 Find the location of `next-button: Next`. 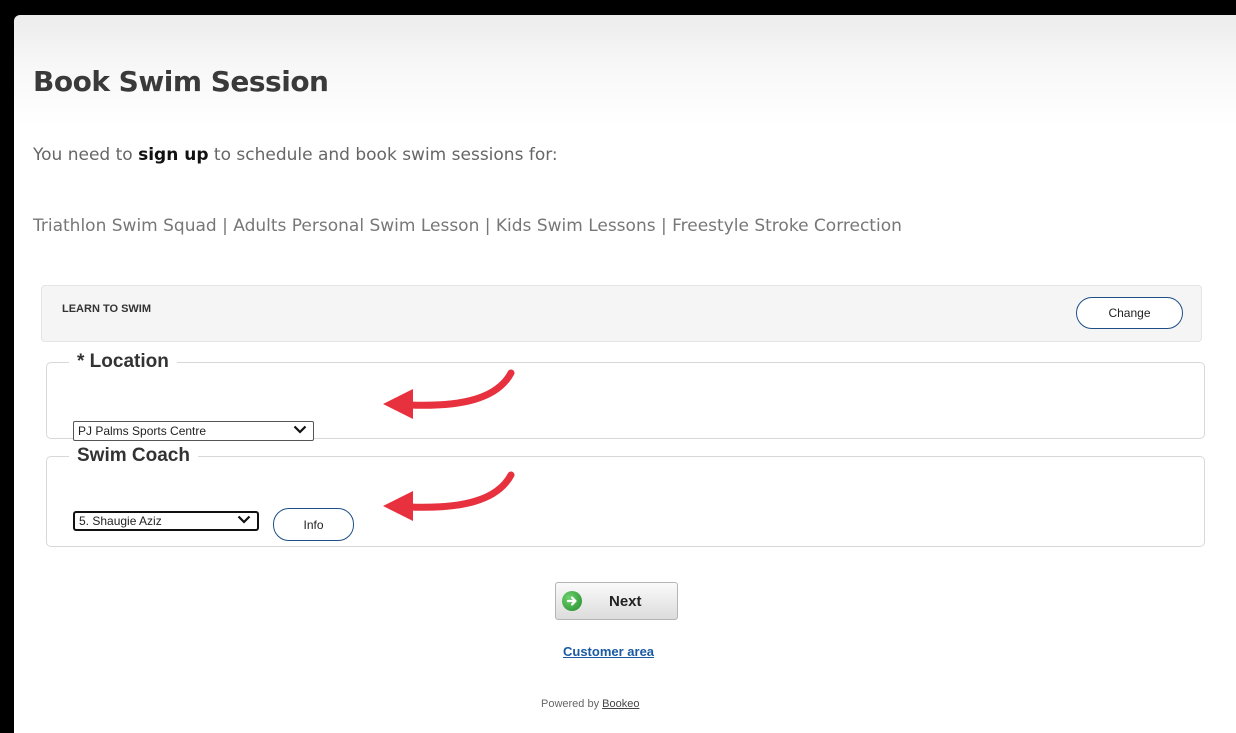

next-button: Next is located at coordinates (616, 601).